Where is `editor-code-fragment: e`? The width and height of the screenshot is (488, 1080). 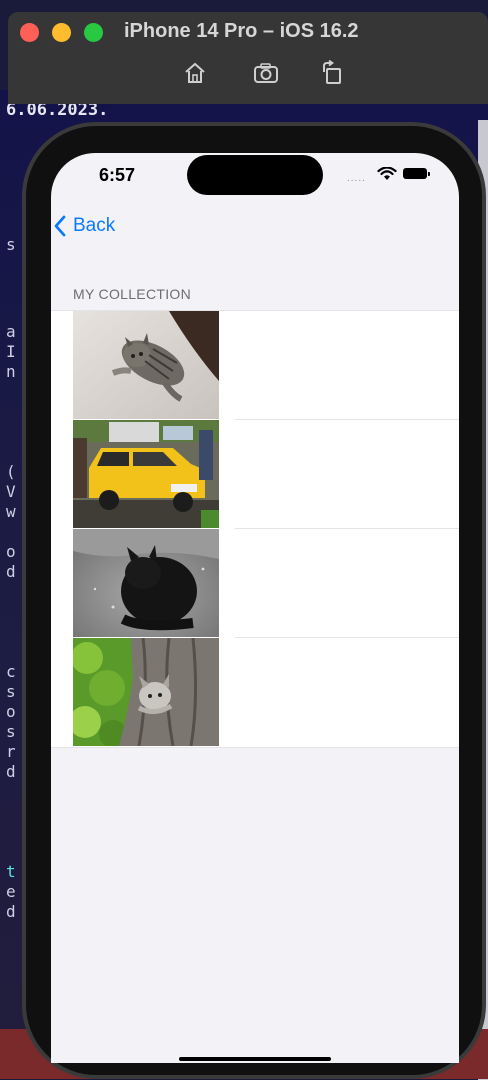 editor-code-fragment: e is located at coordinates (11, 891).